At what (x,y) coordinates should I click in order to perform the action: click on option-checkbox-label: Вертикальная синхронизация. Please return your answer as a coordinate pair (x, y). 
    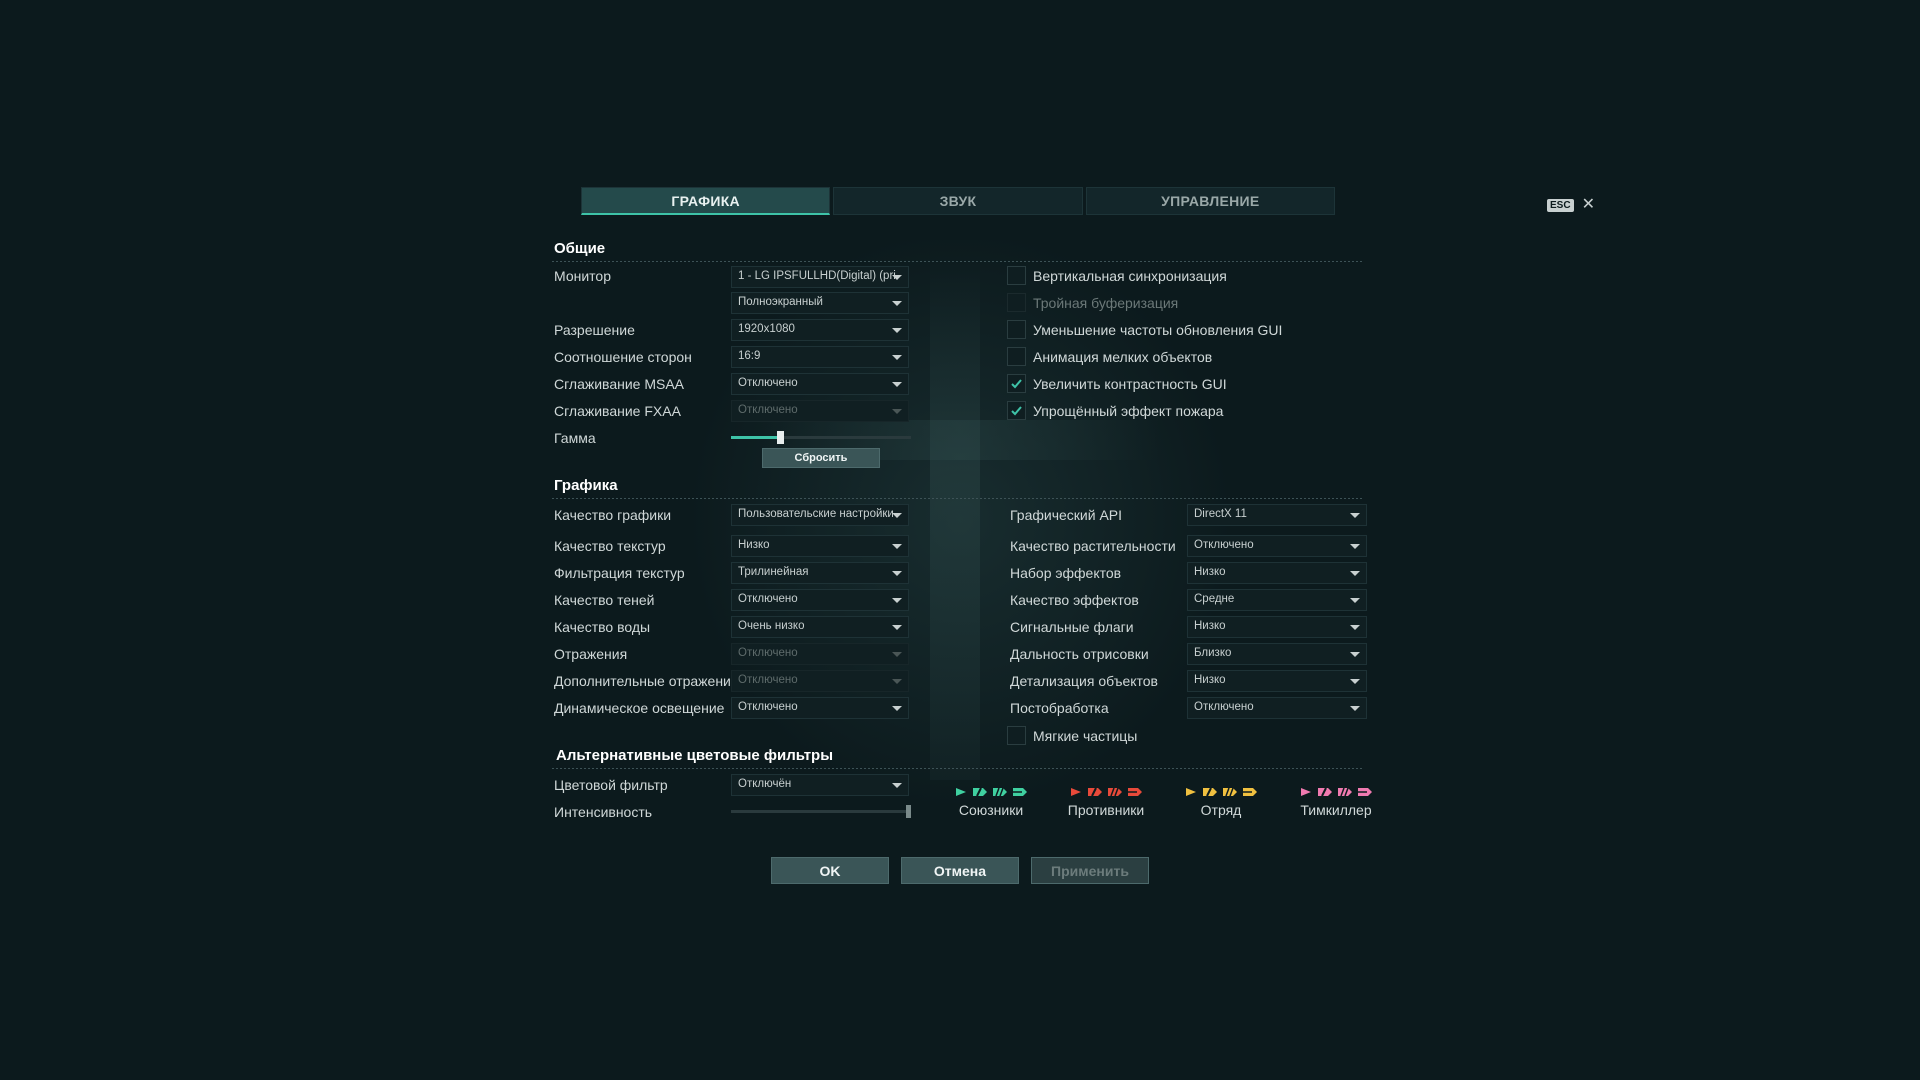
    Looking at the image, I should click on (1130, 276).